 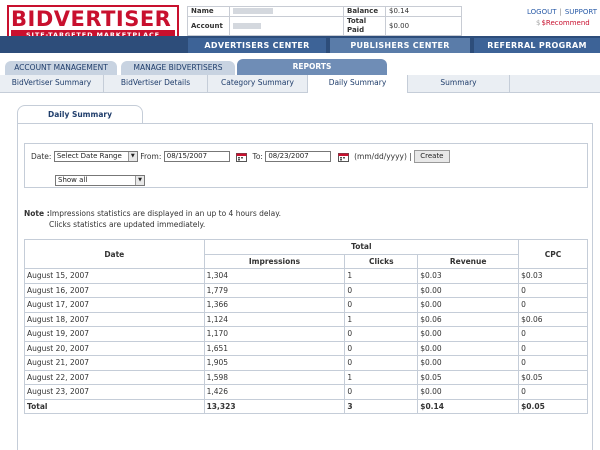 I want to click on nav-publishers-center: PUBLISHERS CENTER, so click(x=400, y=45).